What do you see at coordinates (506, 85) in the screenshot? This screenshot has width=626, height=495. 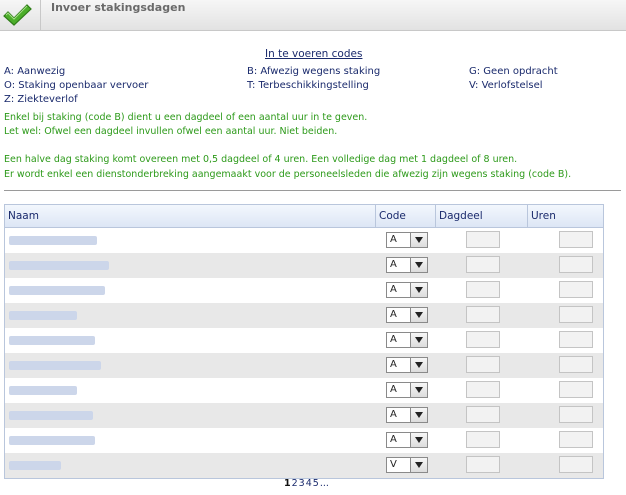 I see `code-v: V: Verlofstelsel` at bounding box center [506, 85].